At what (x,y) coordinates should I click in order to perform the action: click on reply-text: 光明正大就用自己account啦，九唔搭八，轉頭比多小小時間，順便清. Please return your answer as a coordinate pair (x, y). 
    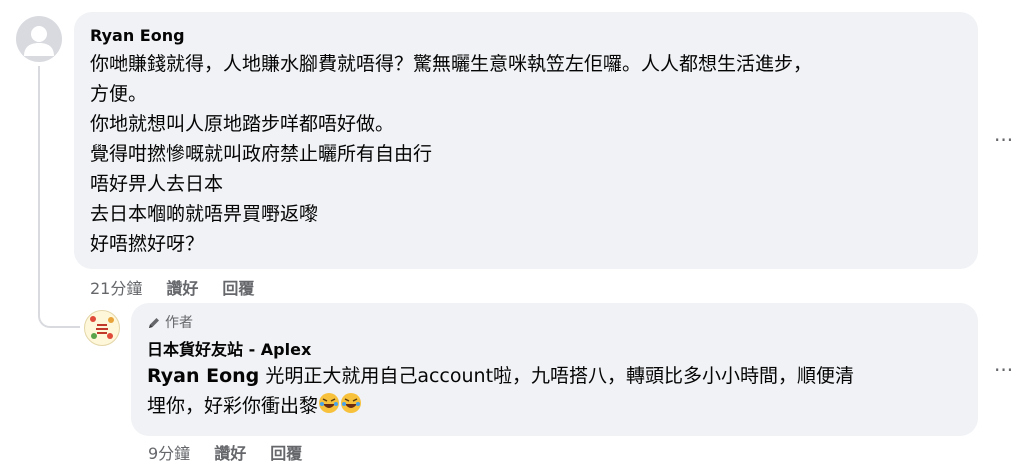
    Looking at the image, I should click on (557, 376).